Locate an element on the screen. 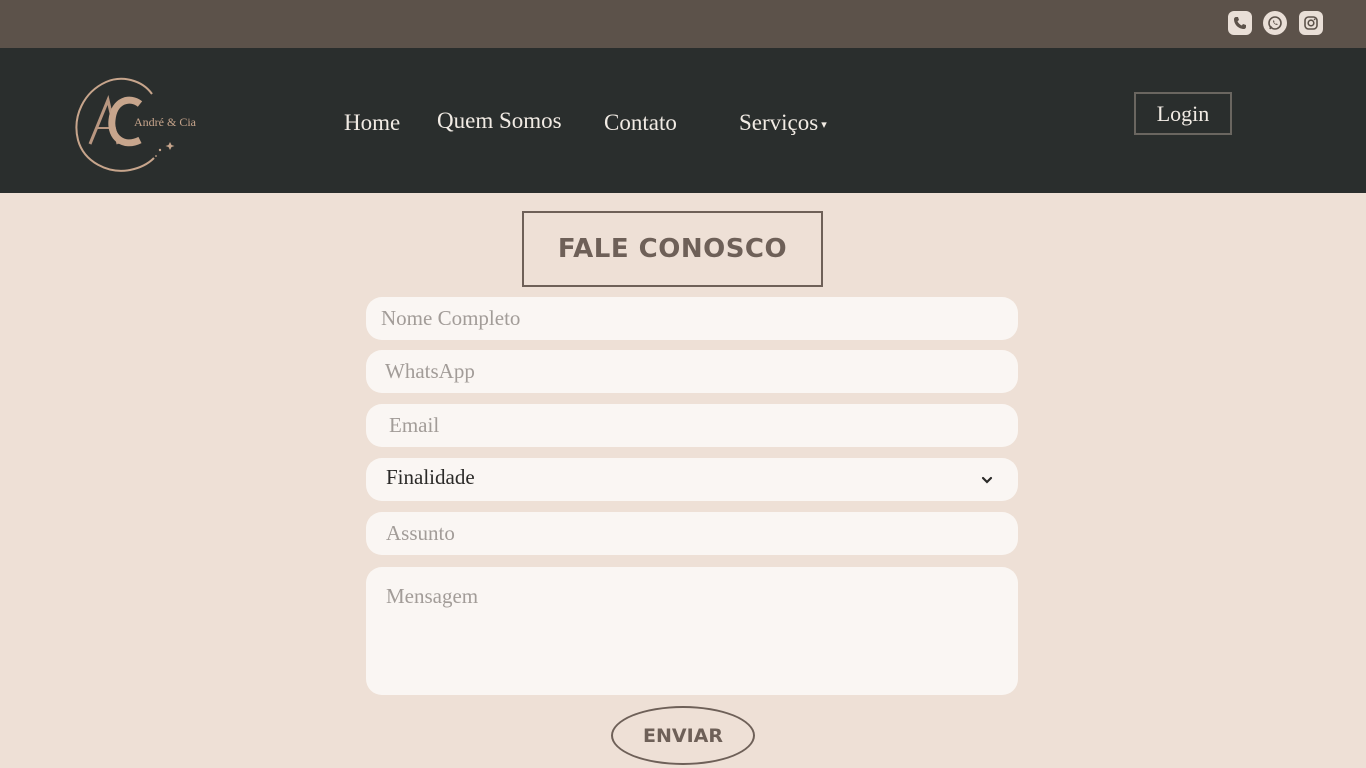 The image size is (1366, 768). nav-servicos: Serviços ▾ is located at coordinates (783, 123).